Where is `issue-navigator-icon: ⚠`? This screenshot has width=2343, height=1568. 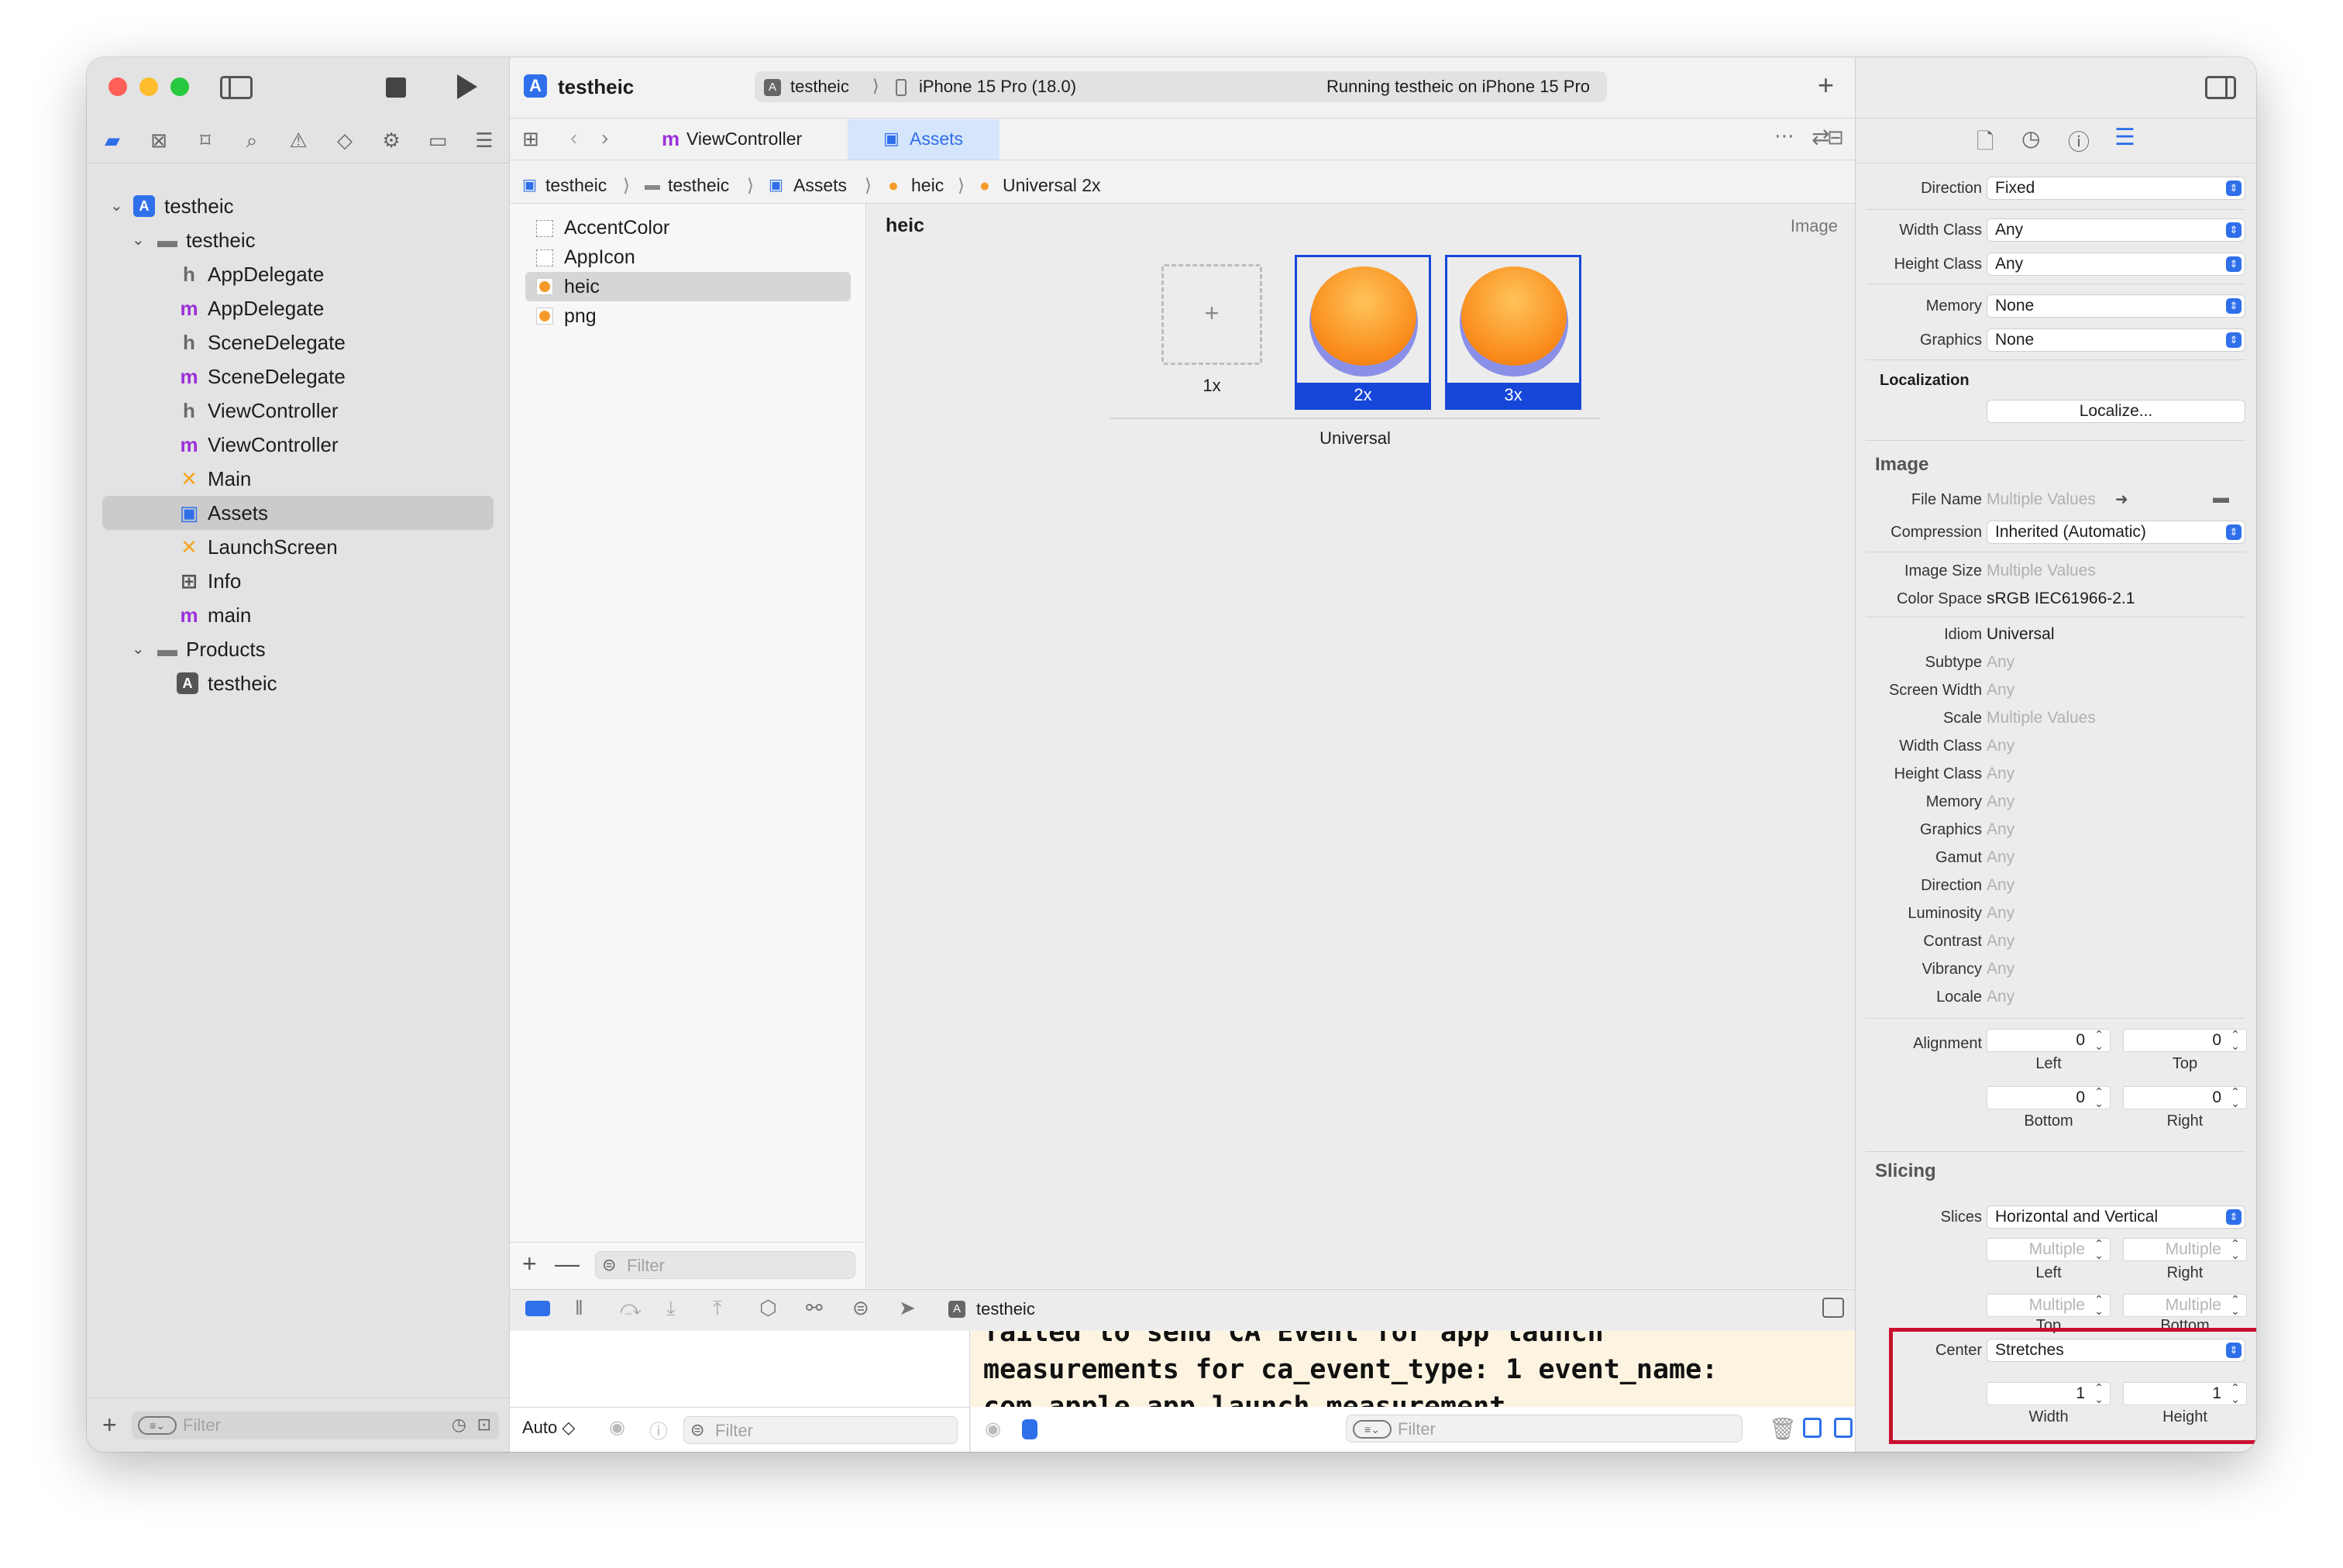 issue-navigator-icon: ⚠ is located at coordinates (298, 140).